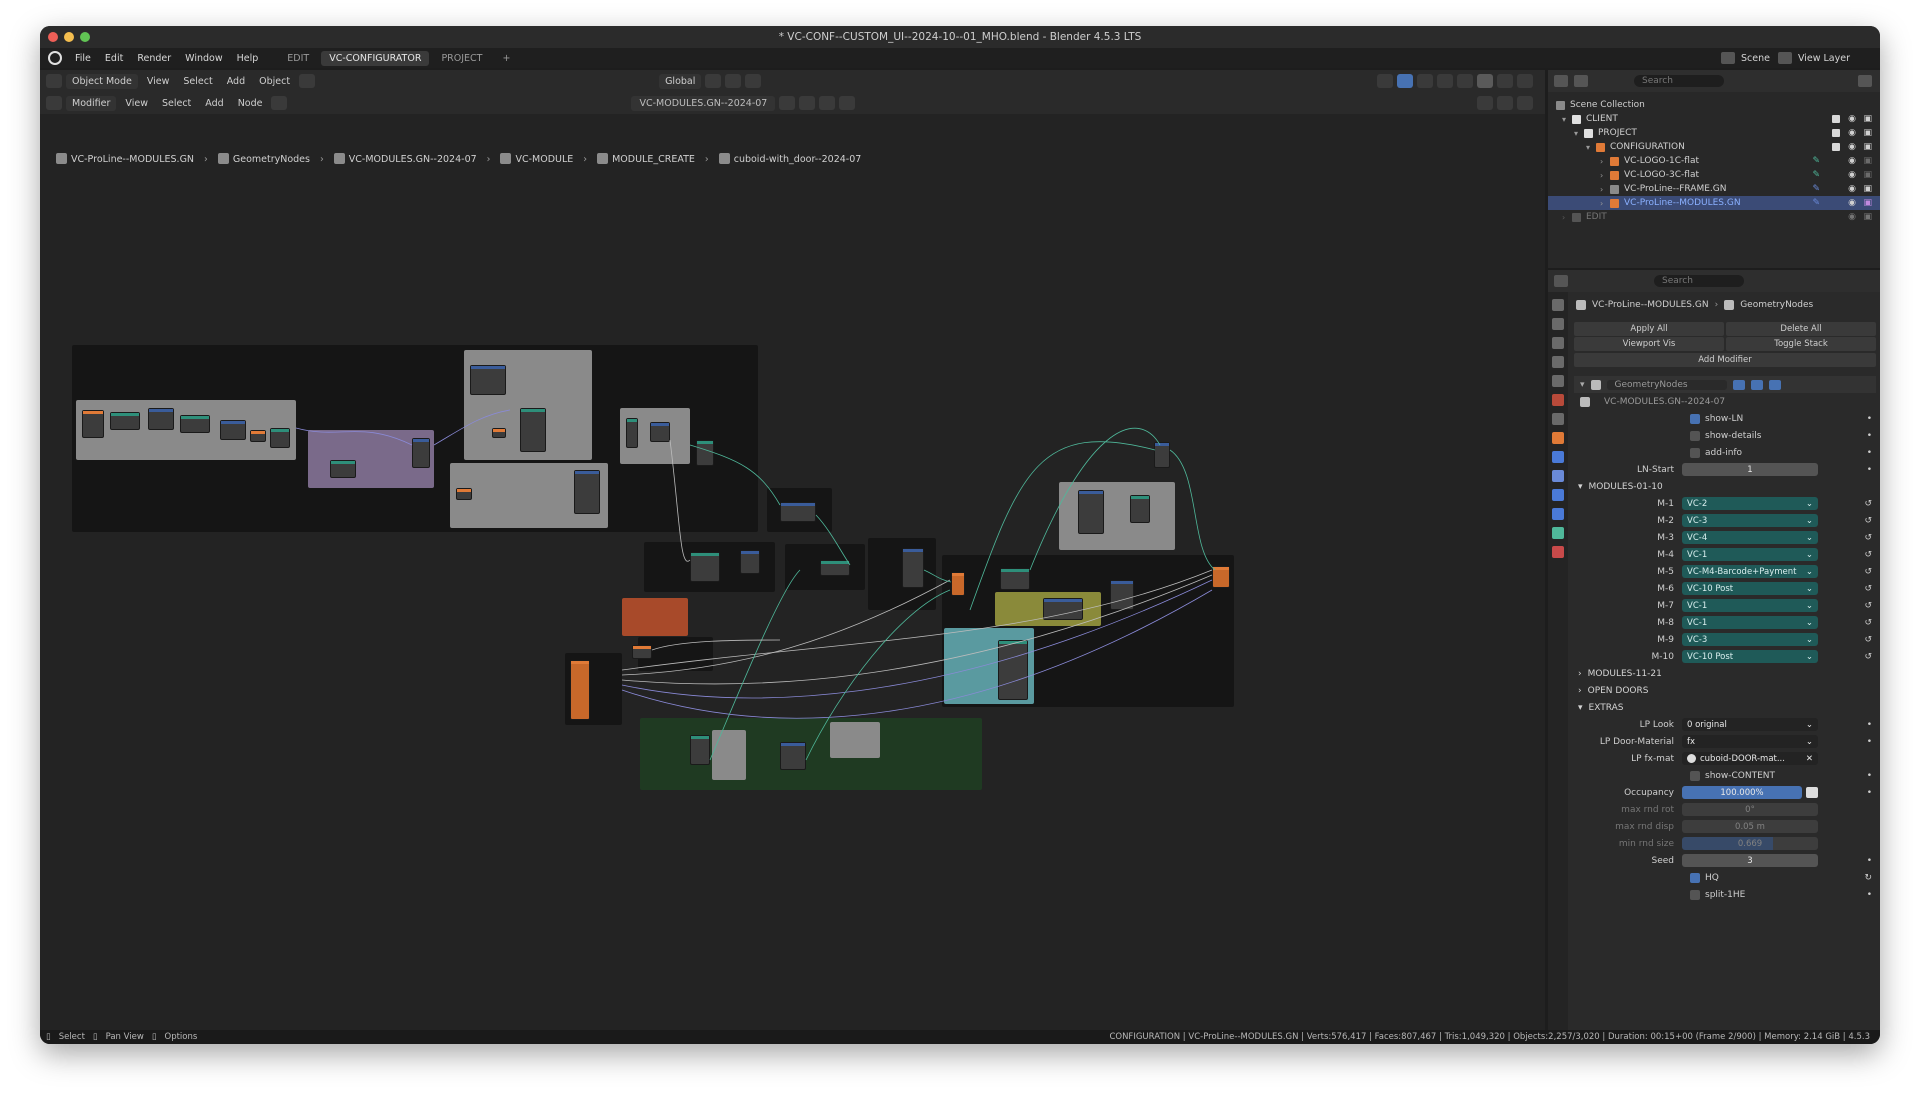 The height and width of the screenshot is (1097, 1920). I want to click on snap-node-icon, so click(1505, 103).